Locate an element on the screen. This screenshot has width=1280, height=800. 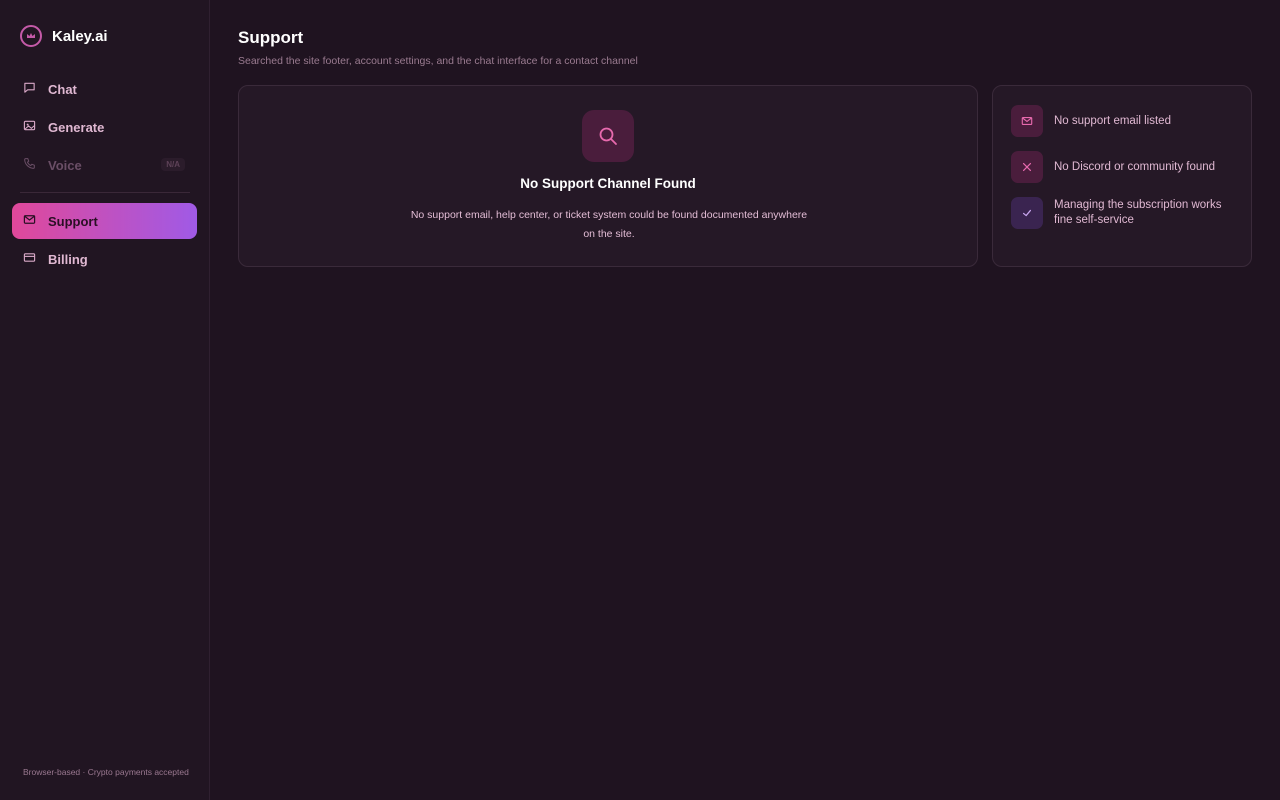
sidebar-item-label: Chat is located at coordinates (62, 89).